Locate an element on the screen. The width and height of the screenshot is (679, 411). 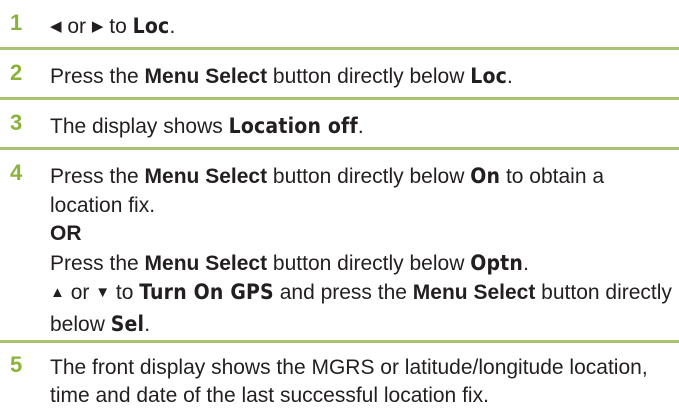
right-arrow-icon: ▶ is located at coordinates (97, 26).